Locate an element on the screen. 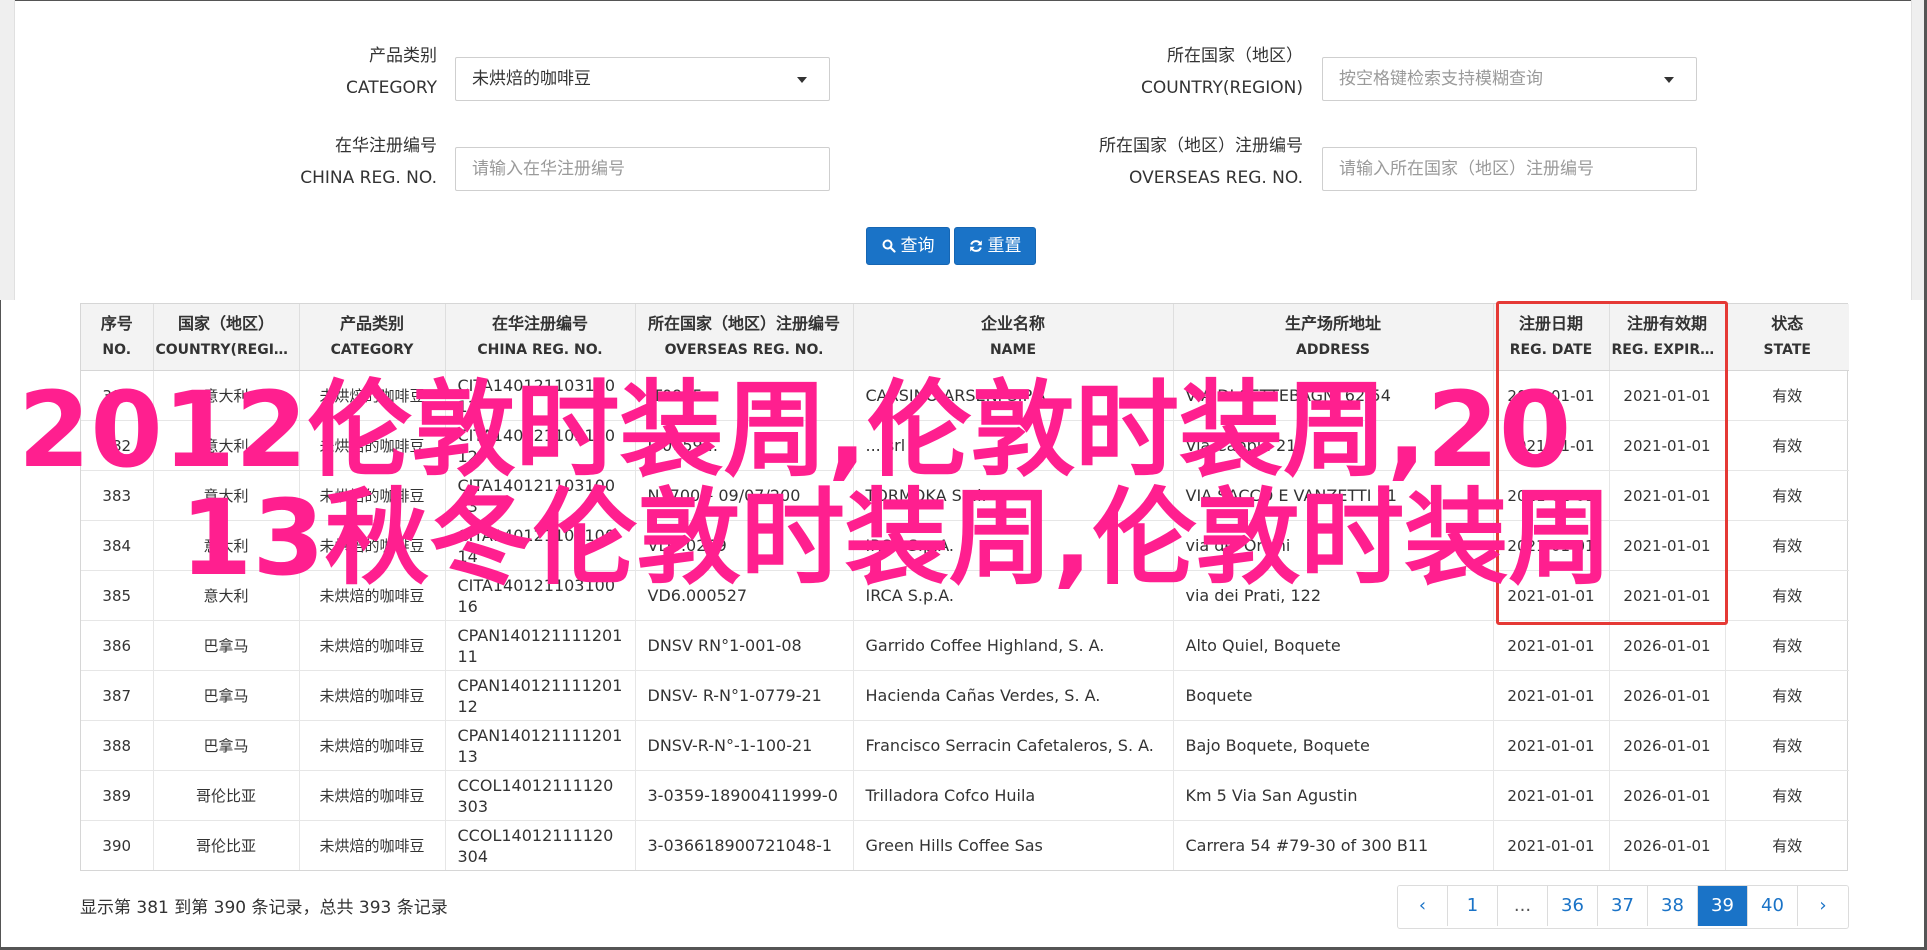 The image size is (1927, 950). china-reg-cell: CCOL14012111120304 is located at coordinates (540, 845).